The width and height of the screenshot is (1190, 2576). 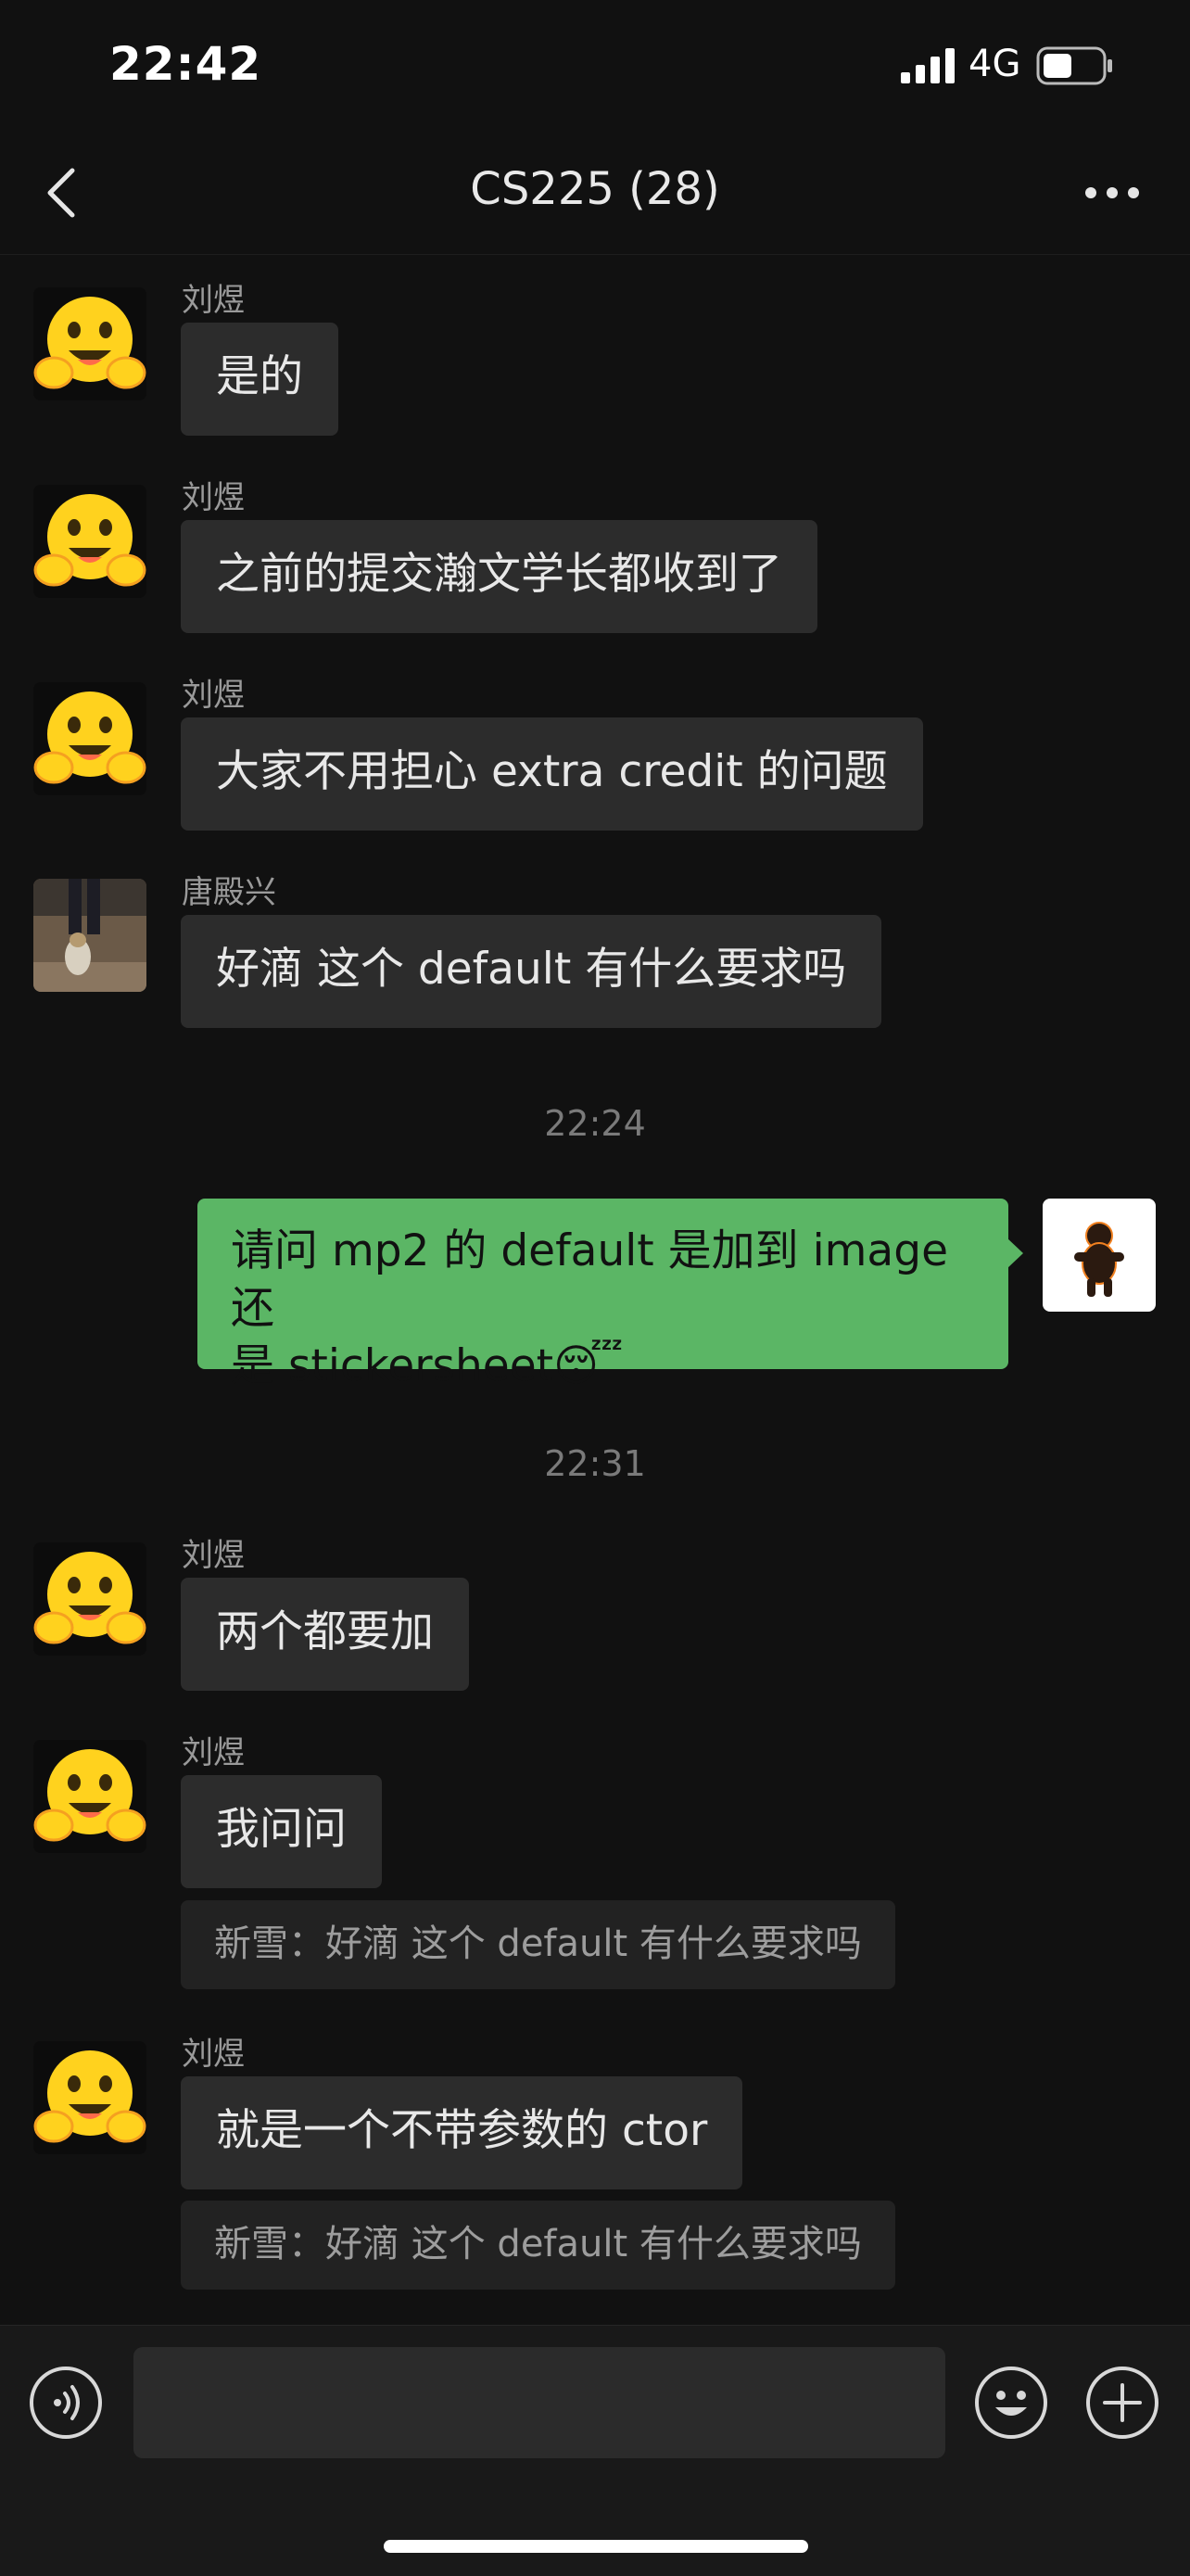 I want to click on voice-icon, so click(x=66, y=2403).